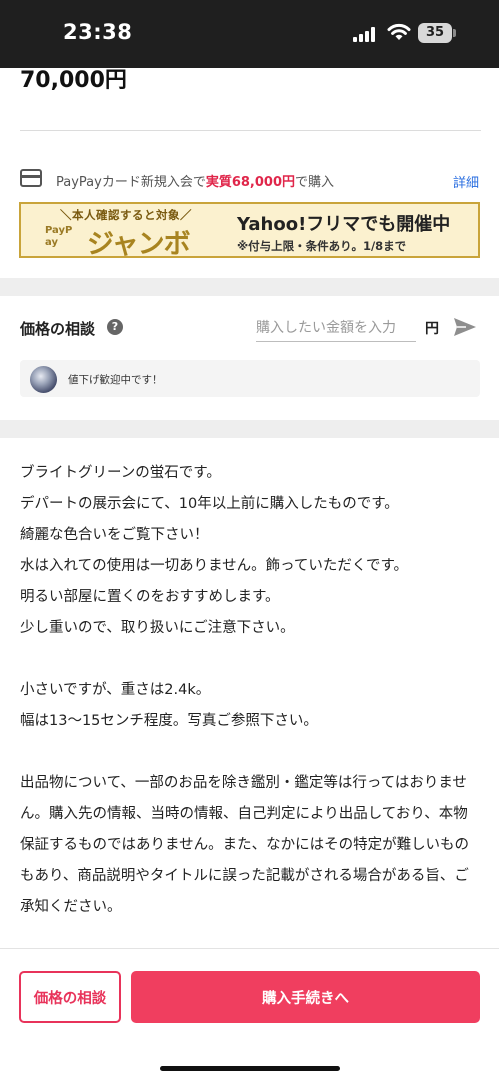  I want to click on banner-left: ＼本人確認すると対象／ PayPay ジャンボ, so click(126, 233).